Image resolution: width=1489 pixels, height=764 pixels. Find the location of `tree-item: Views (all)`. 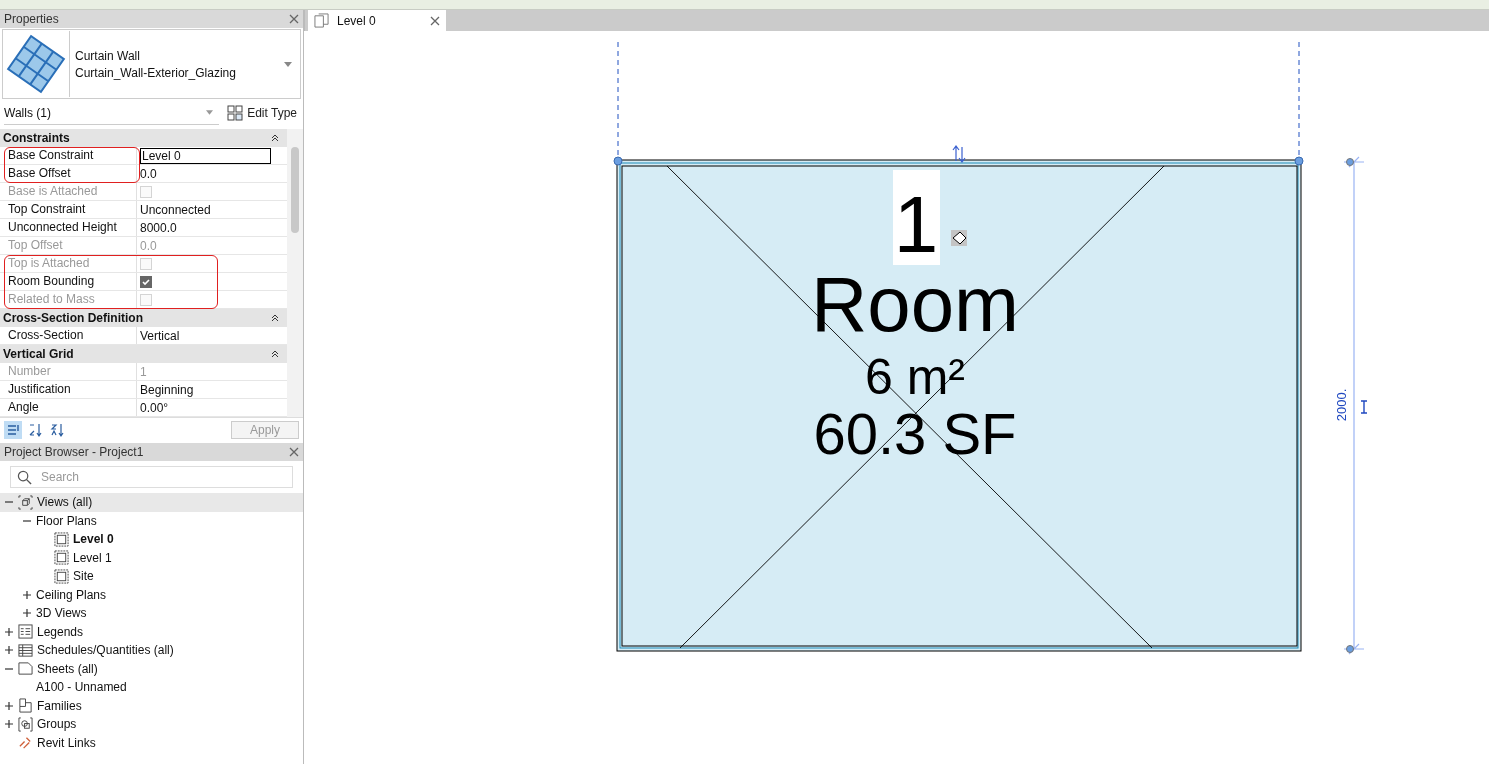

tree-item: Views (all) is located at coordinates (151, 502).